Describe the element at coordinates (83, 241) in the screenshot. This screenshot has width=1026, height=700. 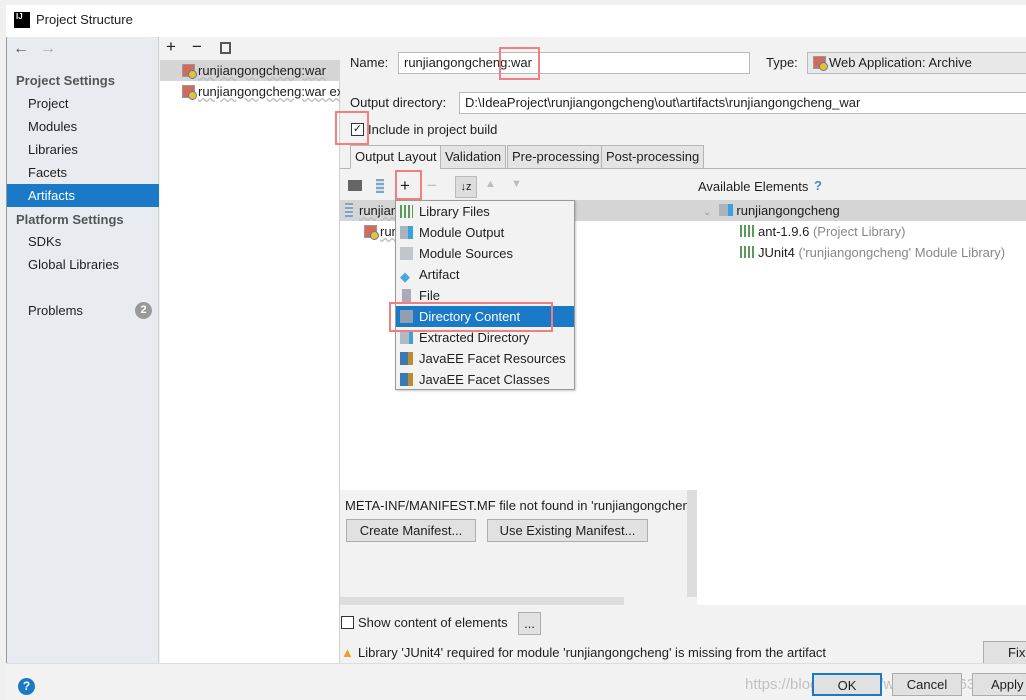
I see `sidebar-item-sdks: SDKs` at that location.